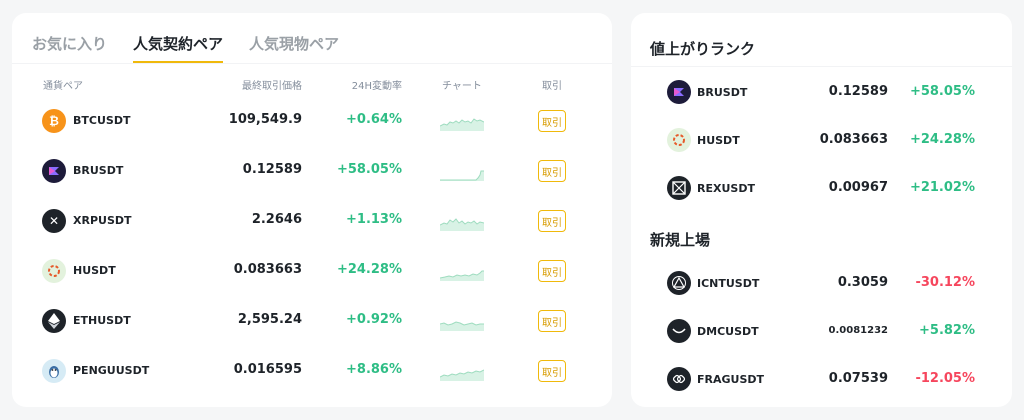  What do you see at coordinates (728, 331) in the screenshot?
I see `pair-symbol: DMCUSDT` at bounding box center [728, 331].